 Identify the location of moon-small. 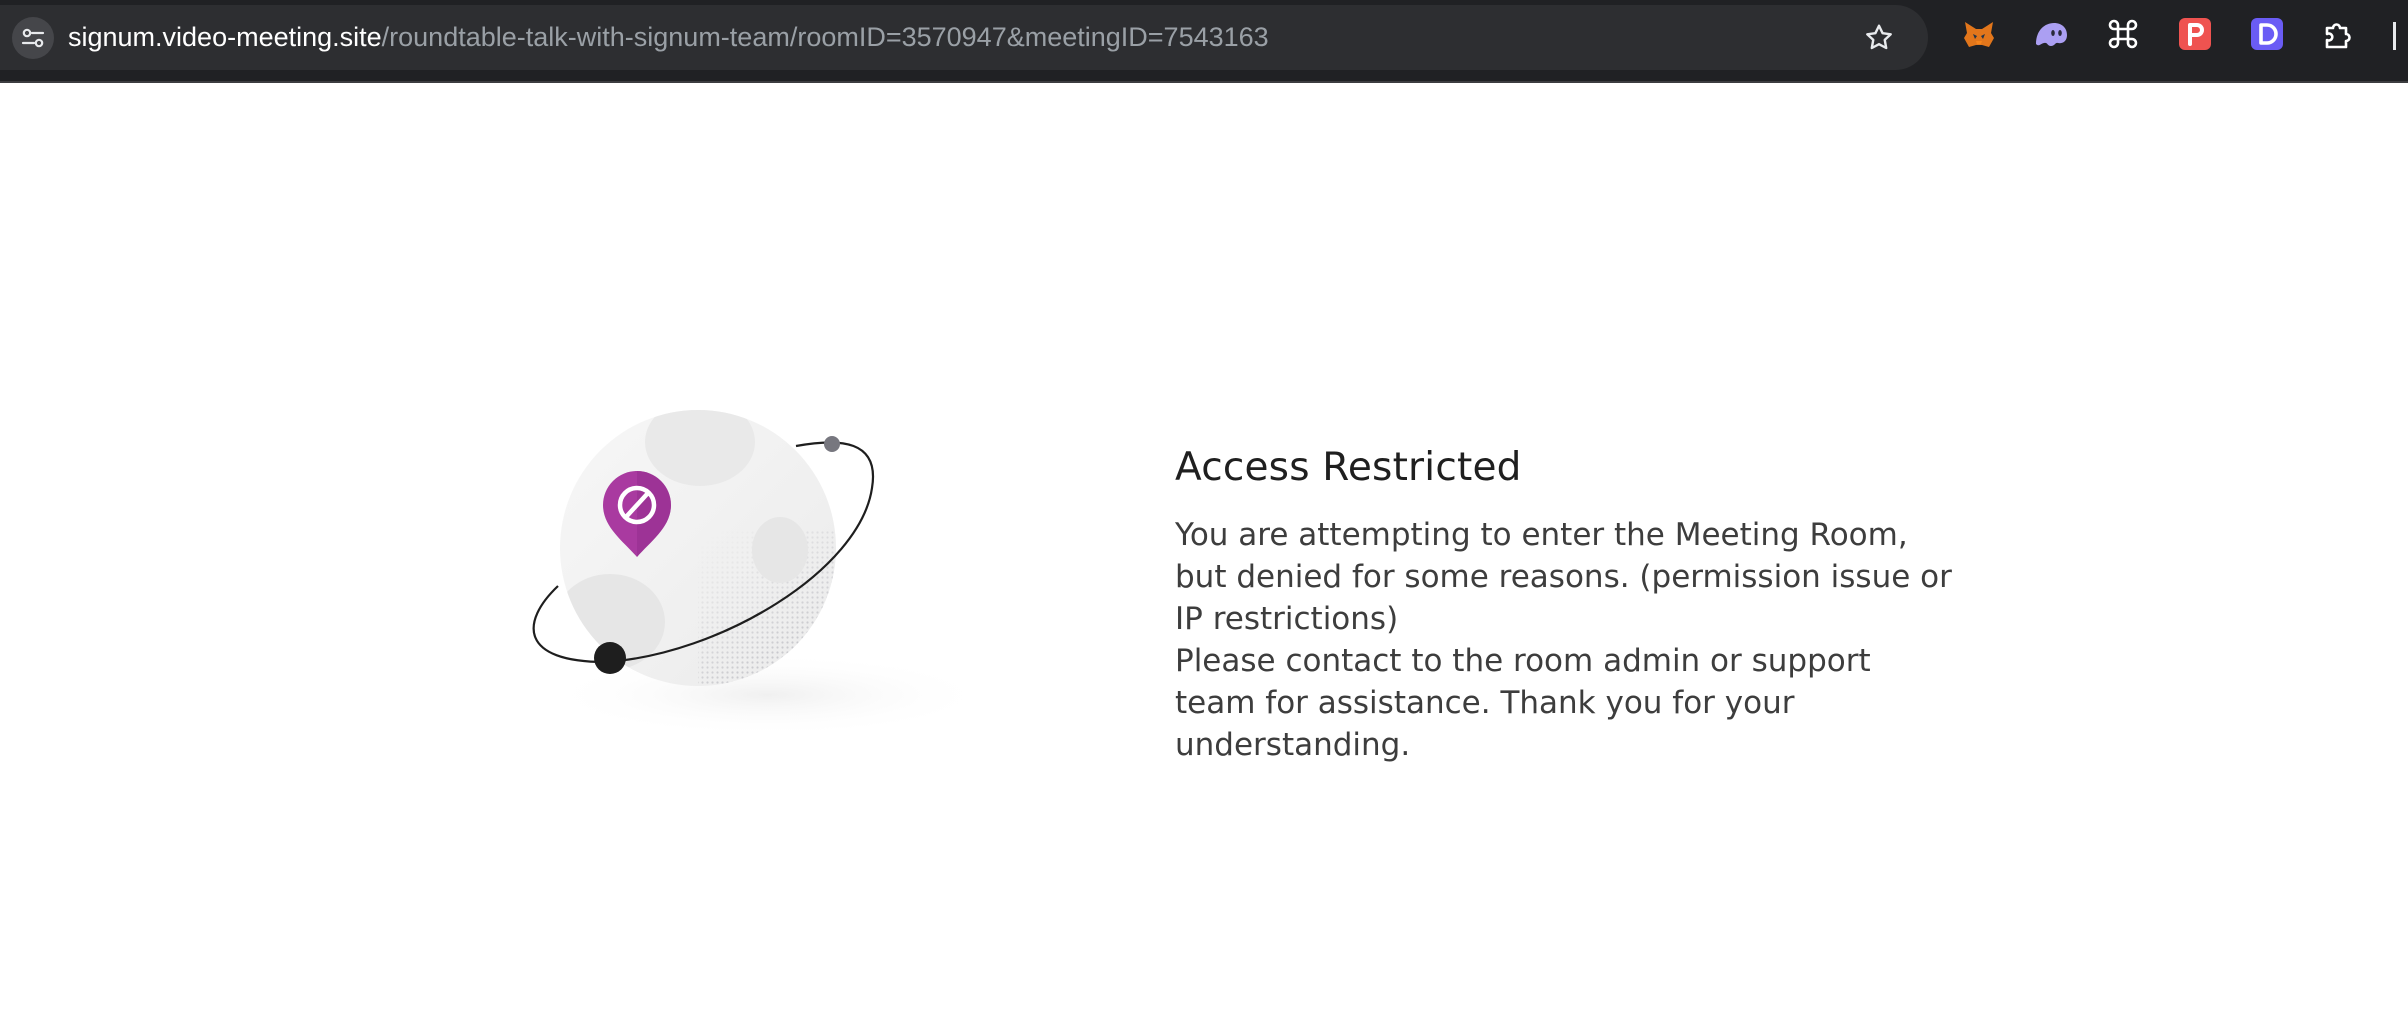
(832, 444).